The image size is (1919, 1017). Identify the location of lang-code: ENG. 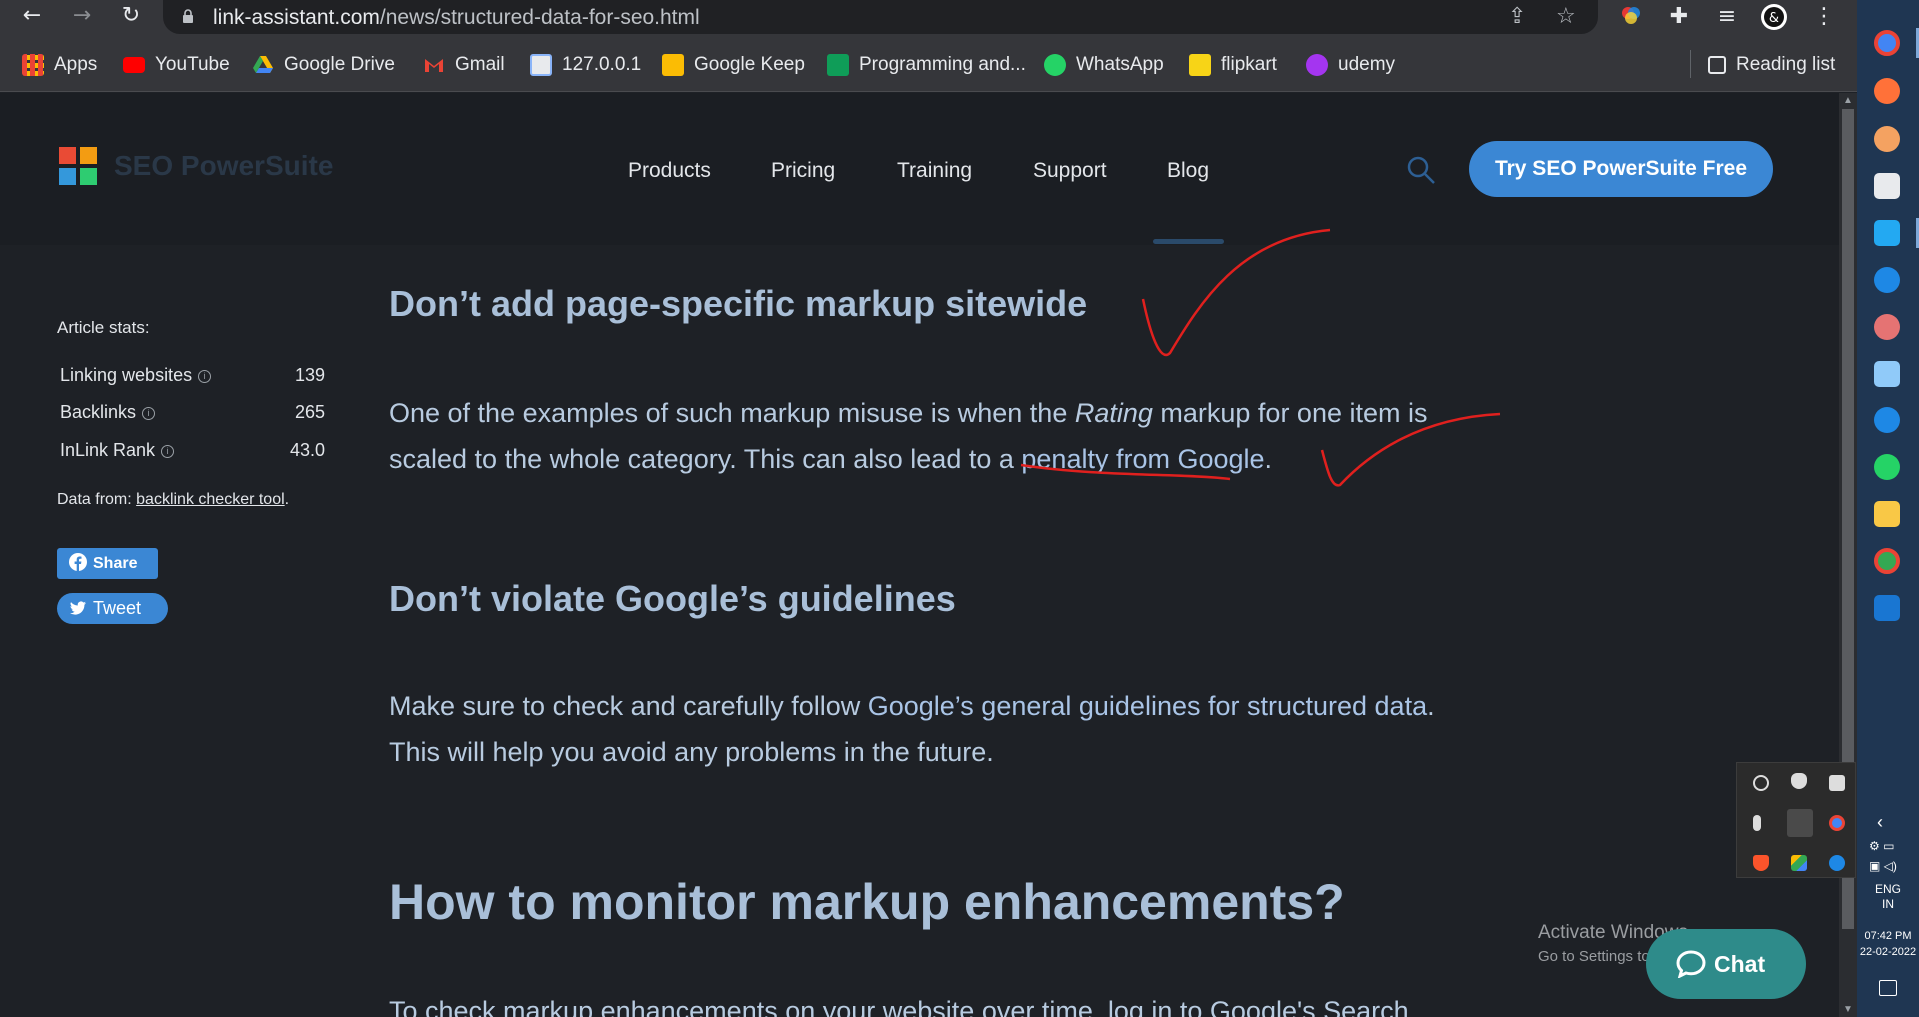
(1887, 889).